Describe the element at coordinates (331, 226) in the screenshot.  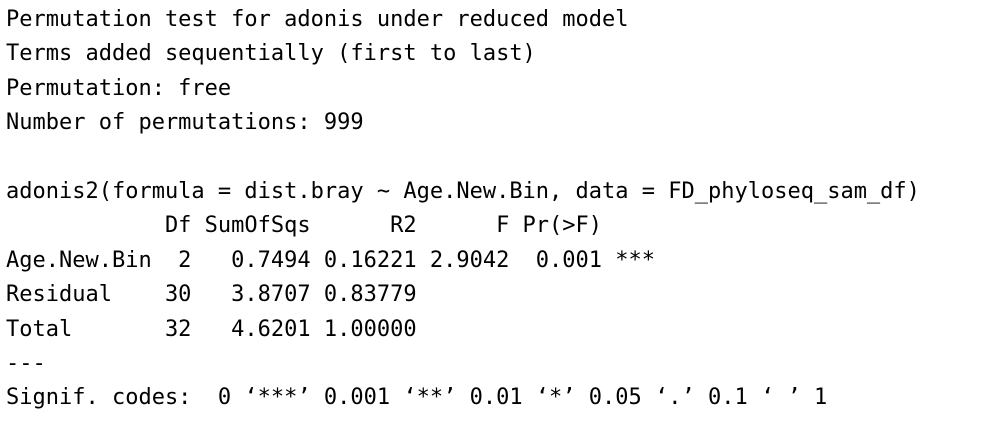
I see `table-header-row: Df SumOfSqs R2 F Pr(>F)` at that location.